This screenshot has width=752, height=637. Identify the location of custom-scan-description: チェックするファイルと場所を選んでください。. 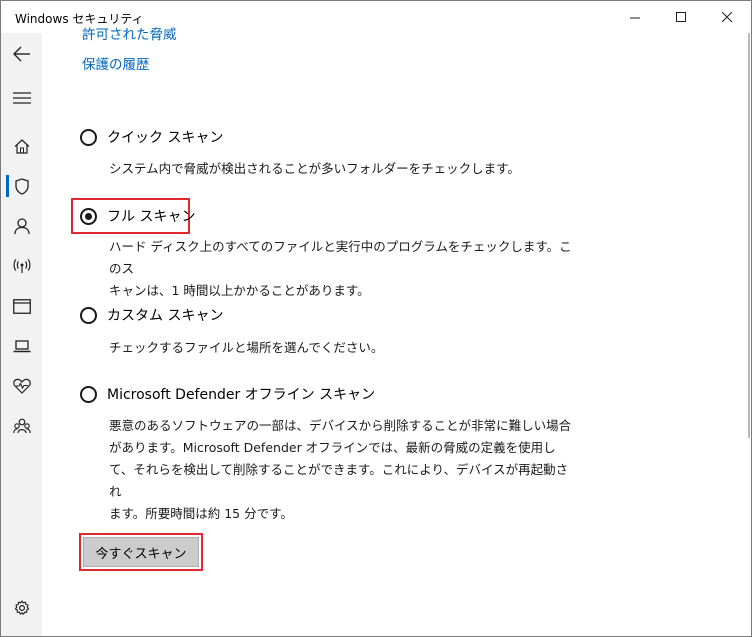
(246, 347).